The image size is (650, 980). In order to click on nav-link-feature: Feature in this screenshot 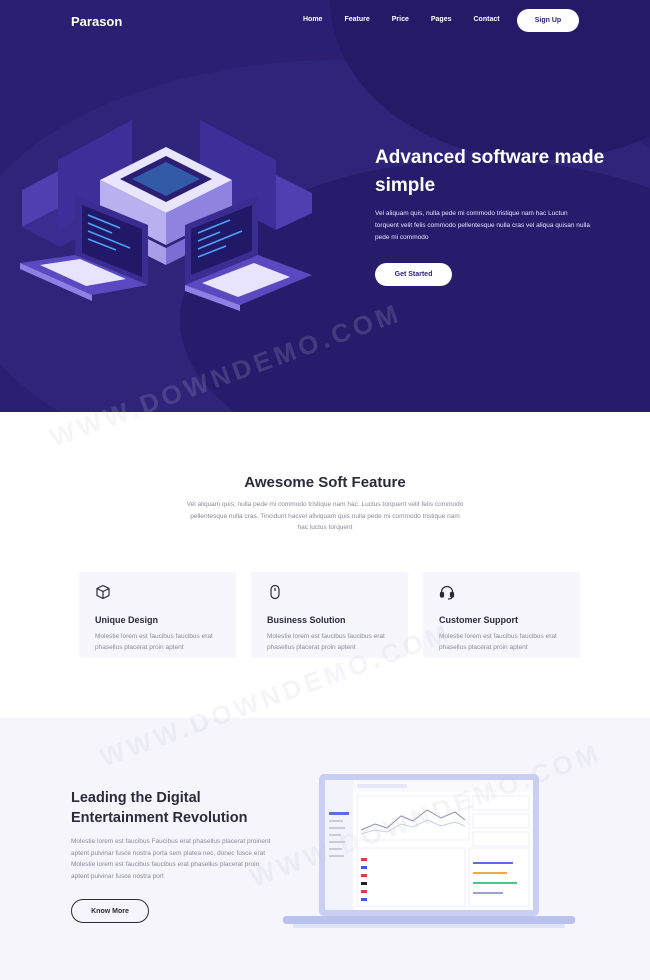, I will do `click(356, 19)`.